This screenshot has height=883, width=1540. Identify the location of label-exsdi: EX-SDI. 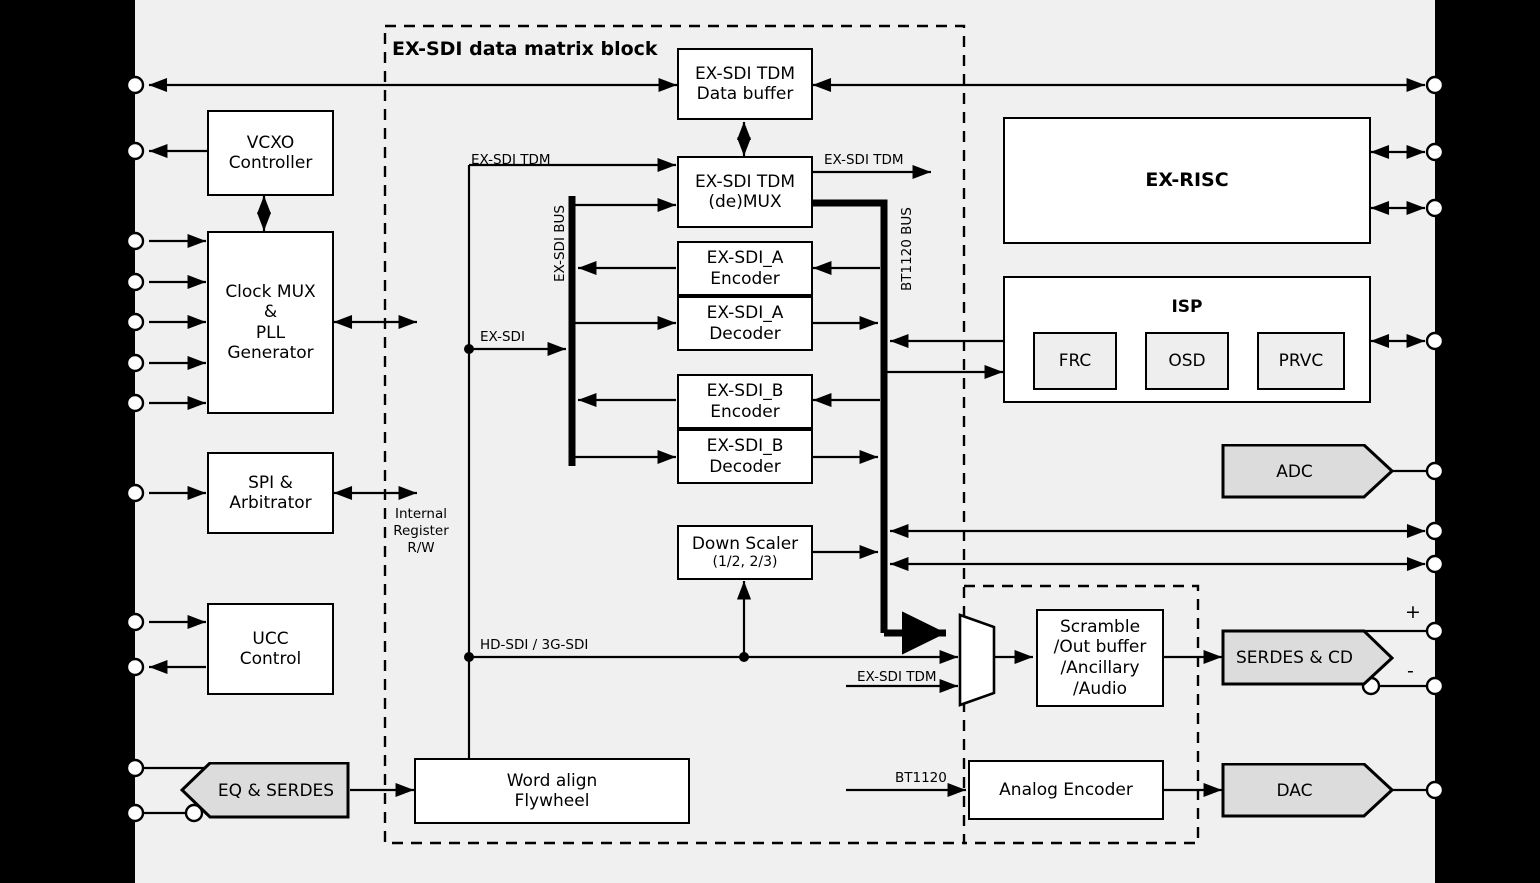
(502, 337).